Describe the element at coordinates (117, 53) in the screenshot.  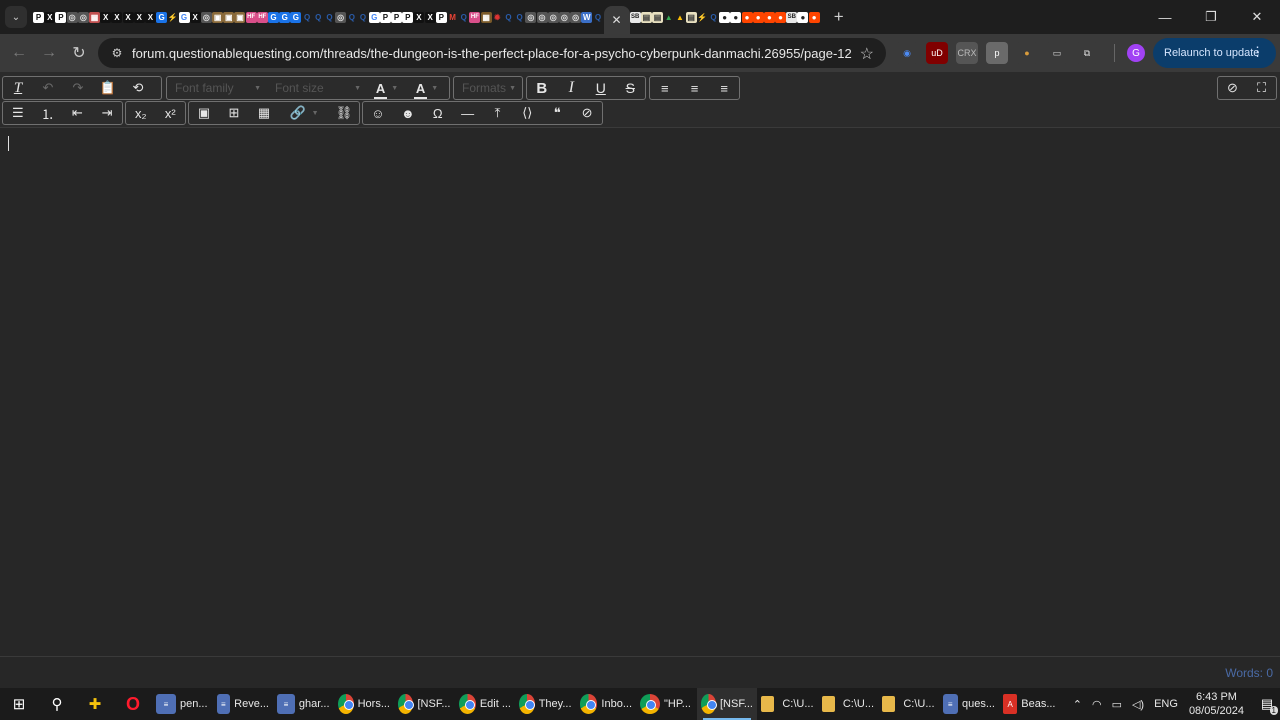
I see `site-info-icon: ⚙` at that location.